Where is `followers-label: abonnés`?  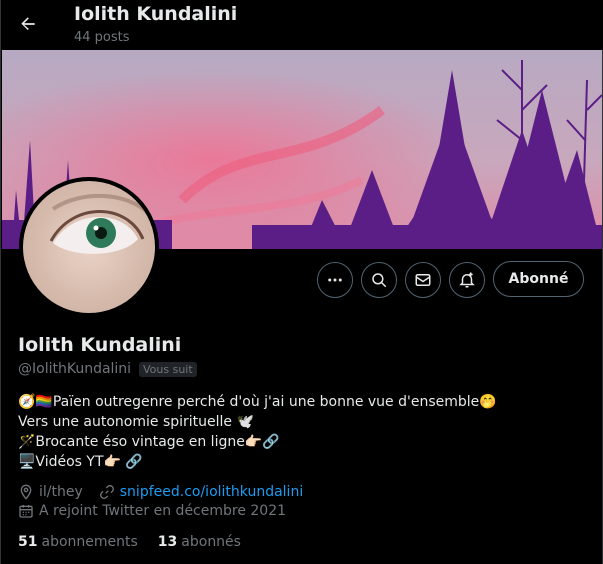 followers-label: abonnés is located at coordinates (211, 542).